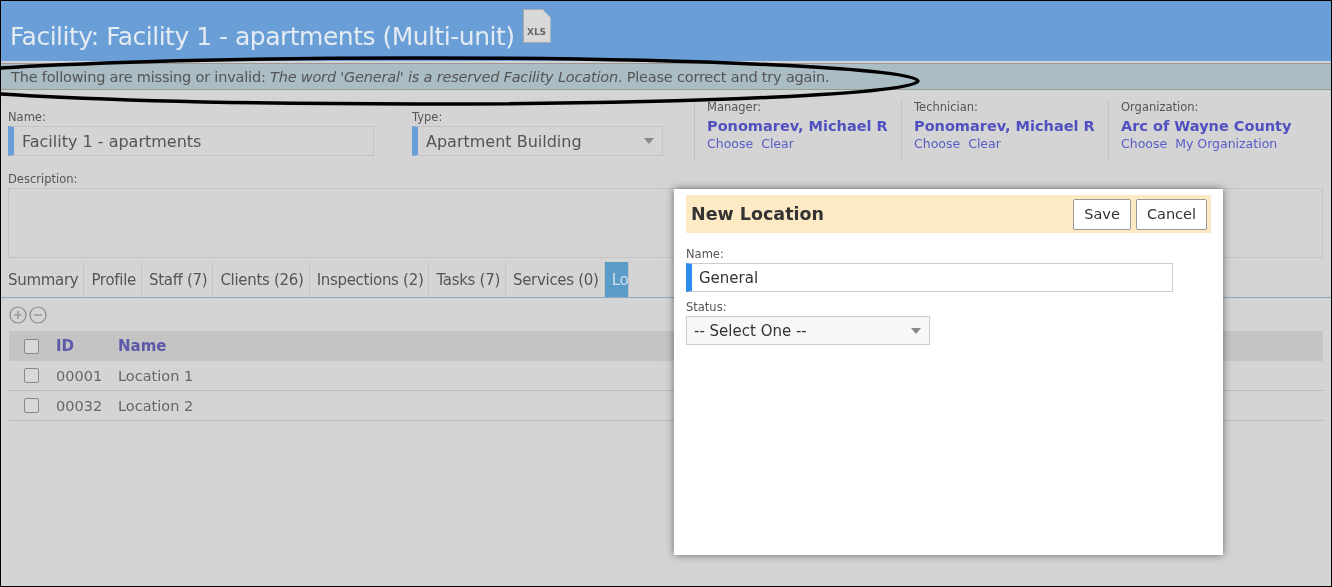 This screenshot has width=1332, height=587. What do you see at coordinates (43, 279) in the screenshot?
I see `tab: Summary` at bounding box center [43, 279].